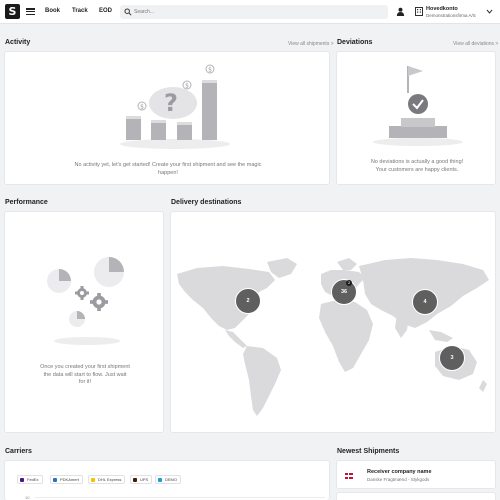  What do you see at coordinates (368, 451) in the screenshot?
I see `newest-shipments-title: Newest Shipments` at bounding box center [368, 451].